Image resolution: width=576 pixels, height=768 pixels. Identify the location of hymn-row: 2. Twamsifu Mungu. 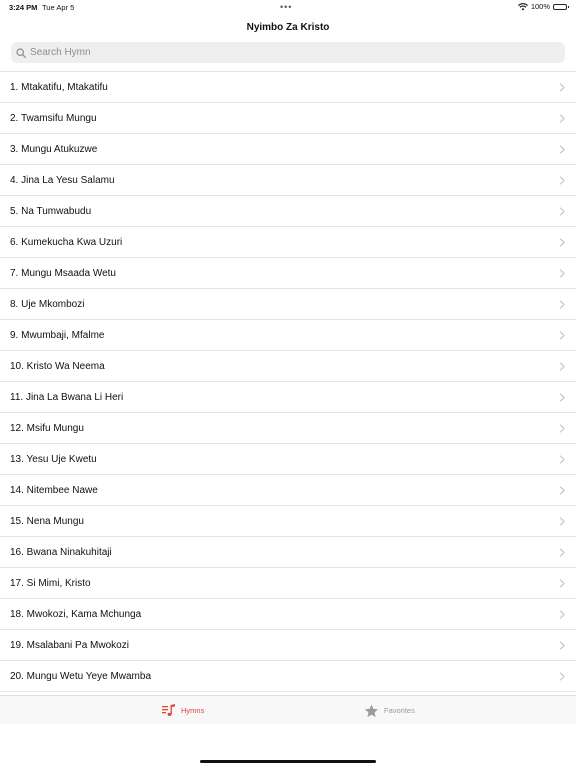
(288, 118).